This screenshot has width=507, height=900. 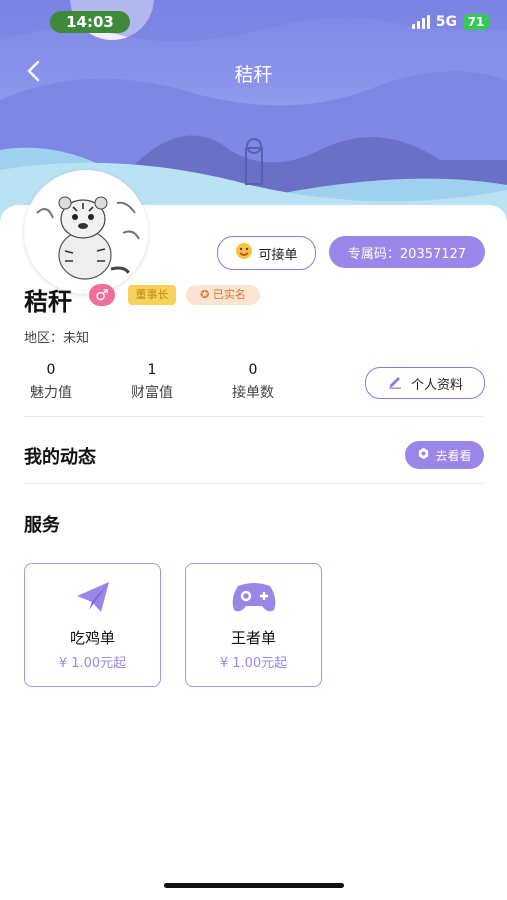 What do you see at coordinates (420, 22) in the screenshot?
I see `signal-icon` at bounding box center [420, 22].